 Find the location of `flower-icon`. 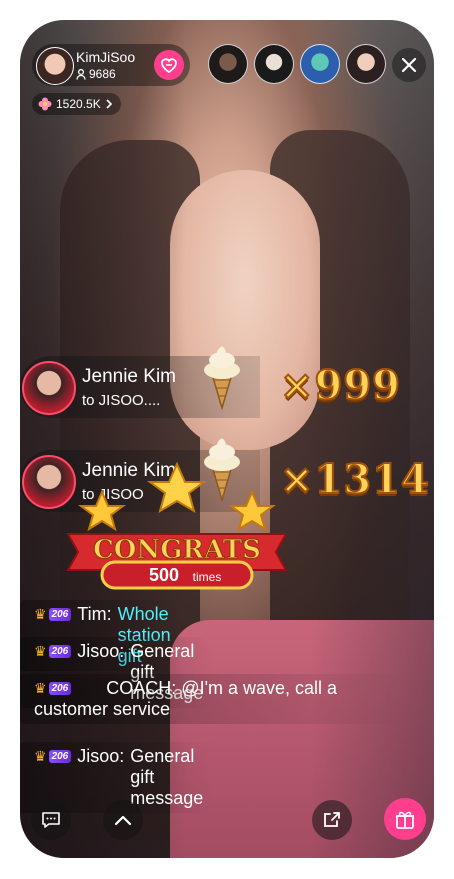

flower-icon is located at coordinates (45, 104).